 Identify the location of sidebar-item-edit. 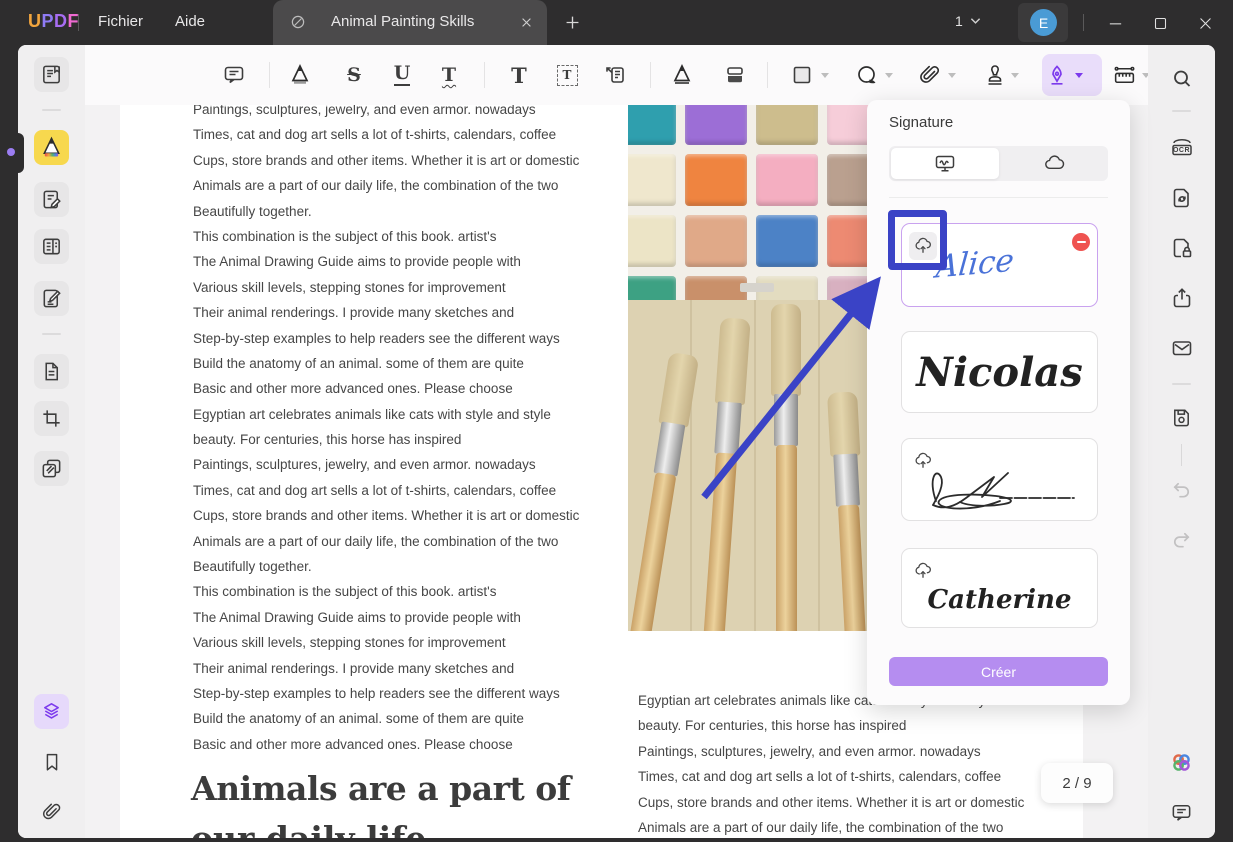
(51, 199).